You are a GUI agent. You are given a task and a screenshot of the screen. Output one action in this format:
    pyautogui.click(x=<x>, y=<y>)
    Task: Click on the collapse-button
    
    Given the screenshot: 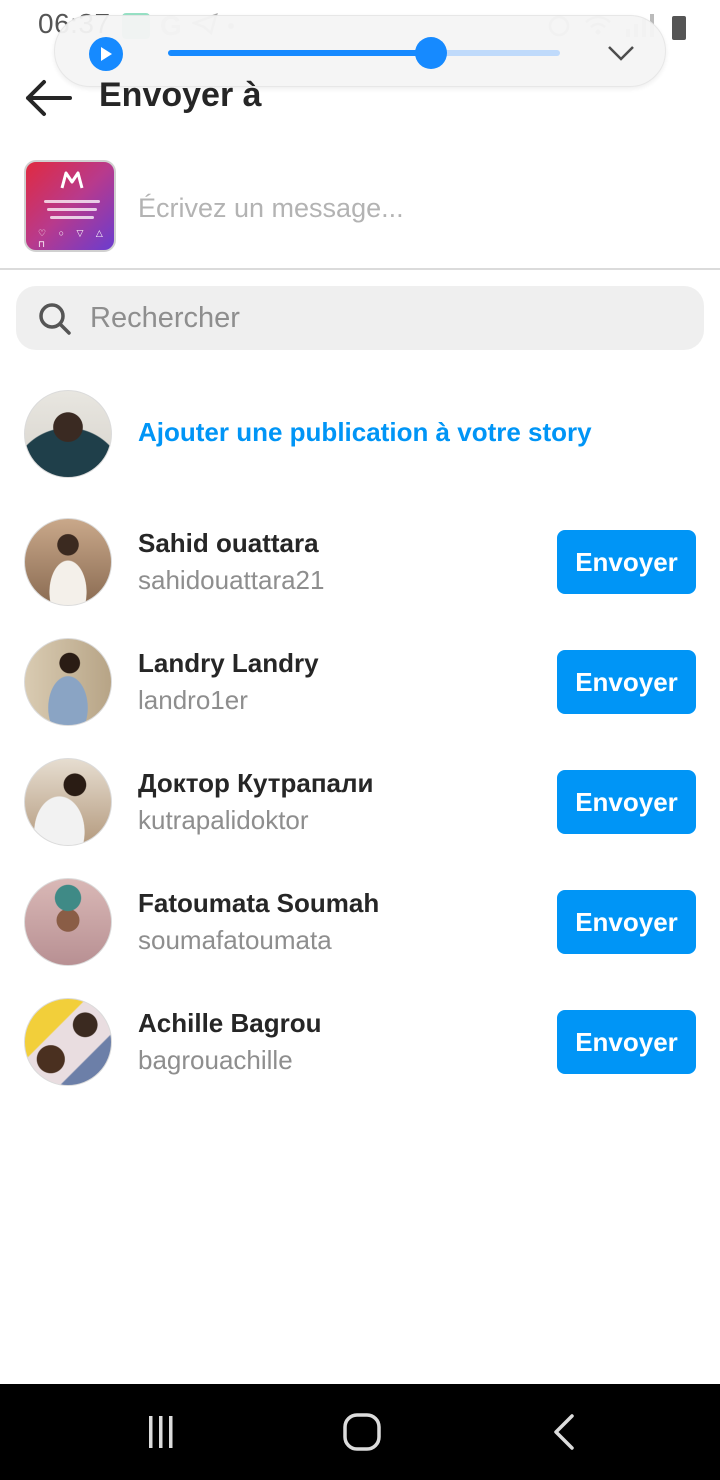 What is the action you would take?
    pyautogui.click(x=621, y=53)
    